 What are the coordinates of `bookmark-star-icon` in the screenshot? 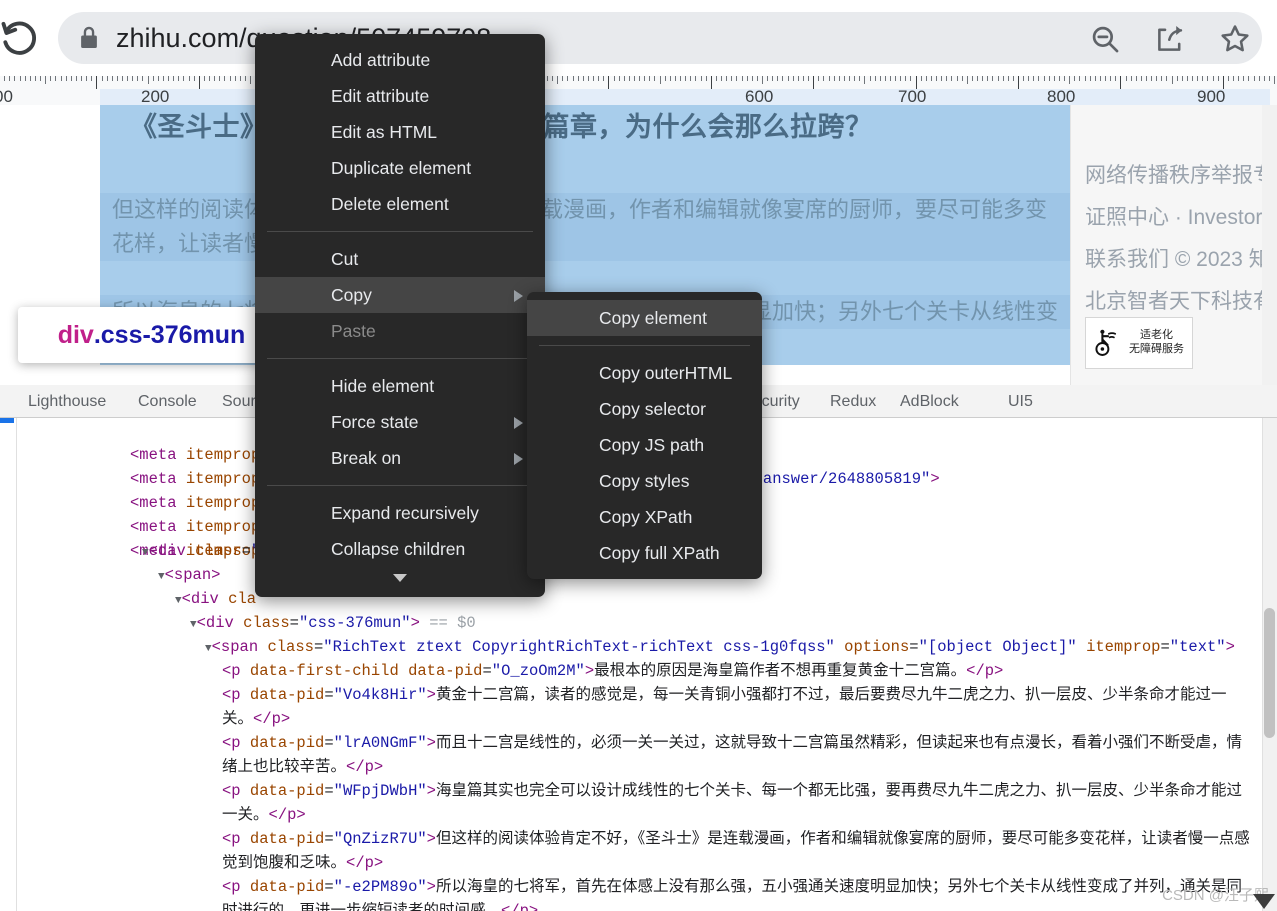 It's located at (1235, 39).